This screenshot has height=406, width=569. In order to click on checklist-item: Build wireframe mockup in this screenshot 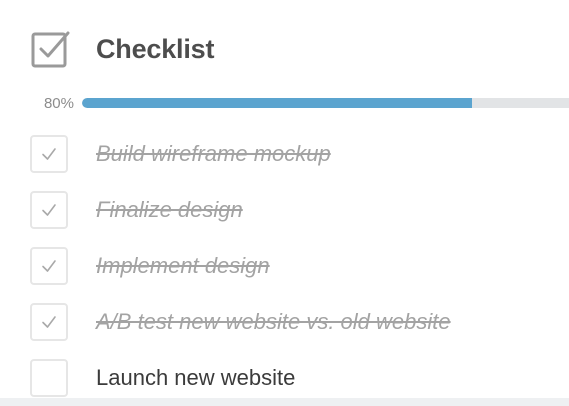, I will do `click(284, 154)`.